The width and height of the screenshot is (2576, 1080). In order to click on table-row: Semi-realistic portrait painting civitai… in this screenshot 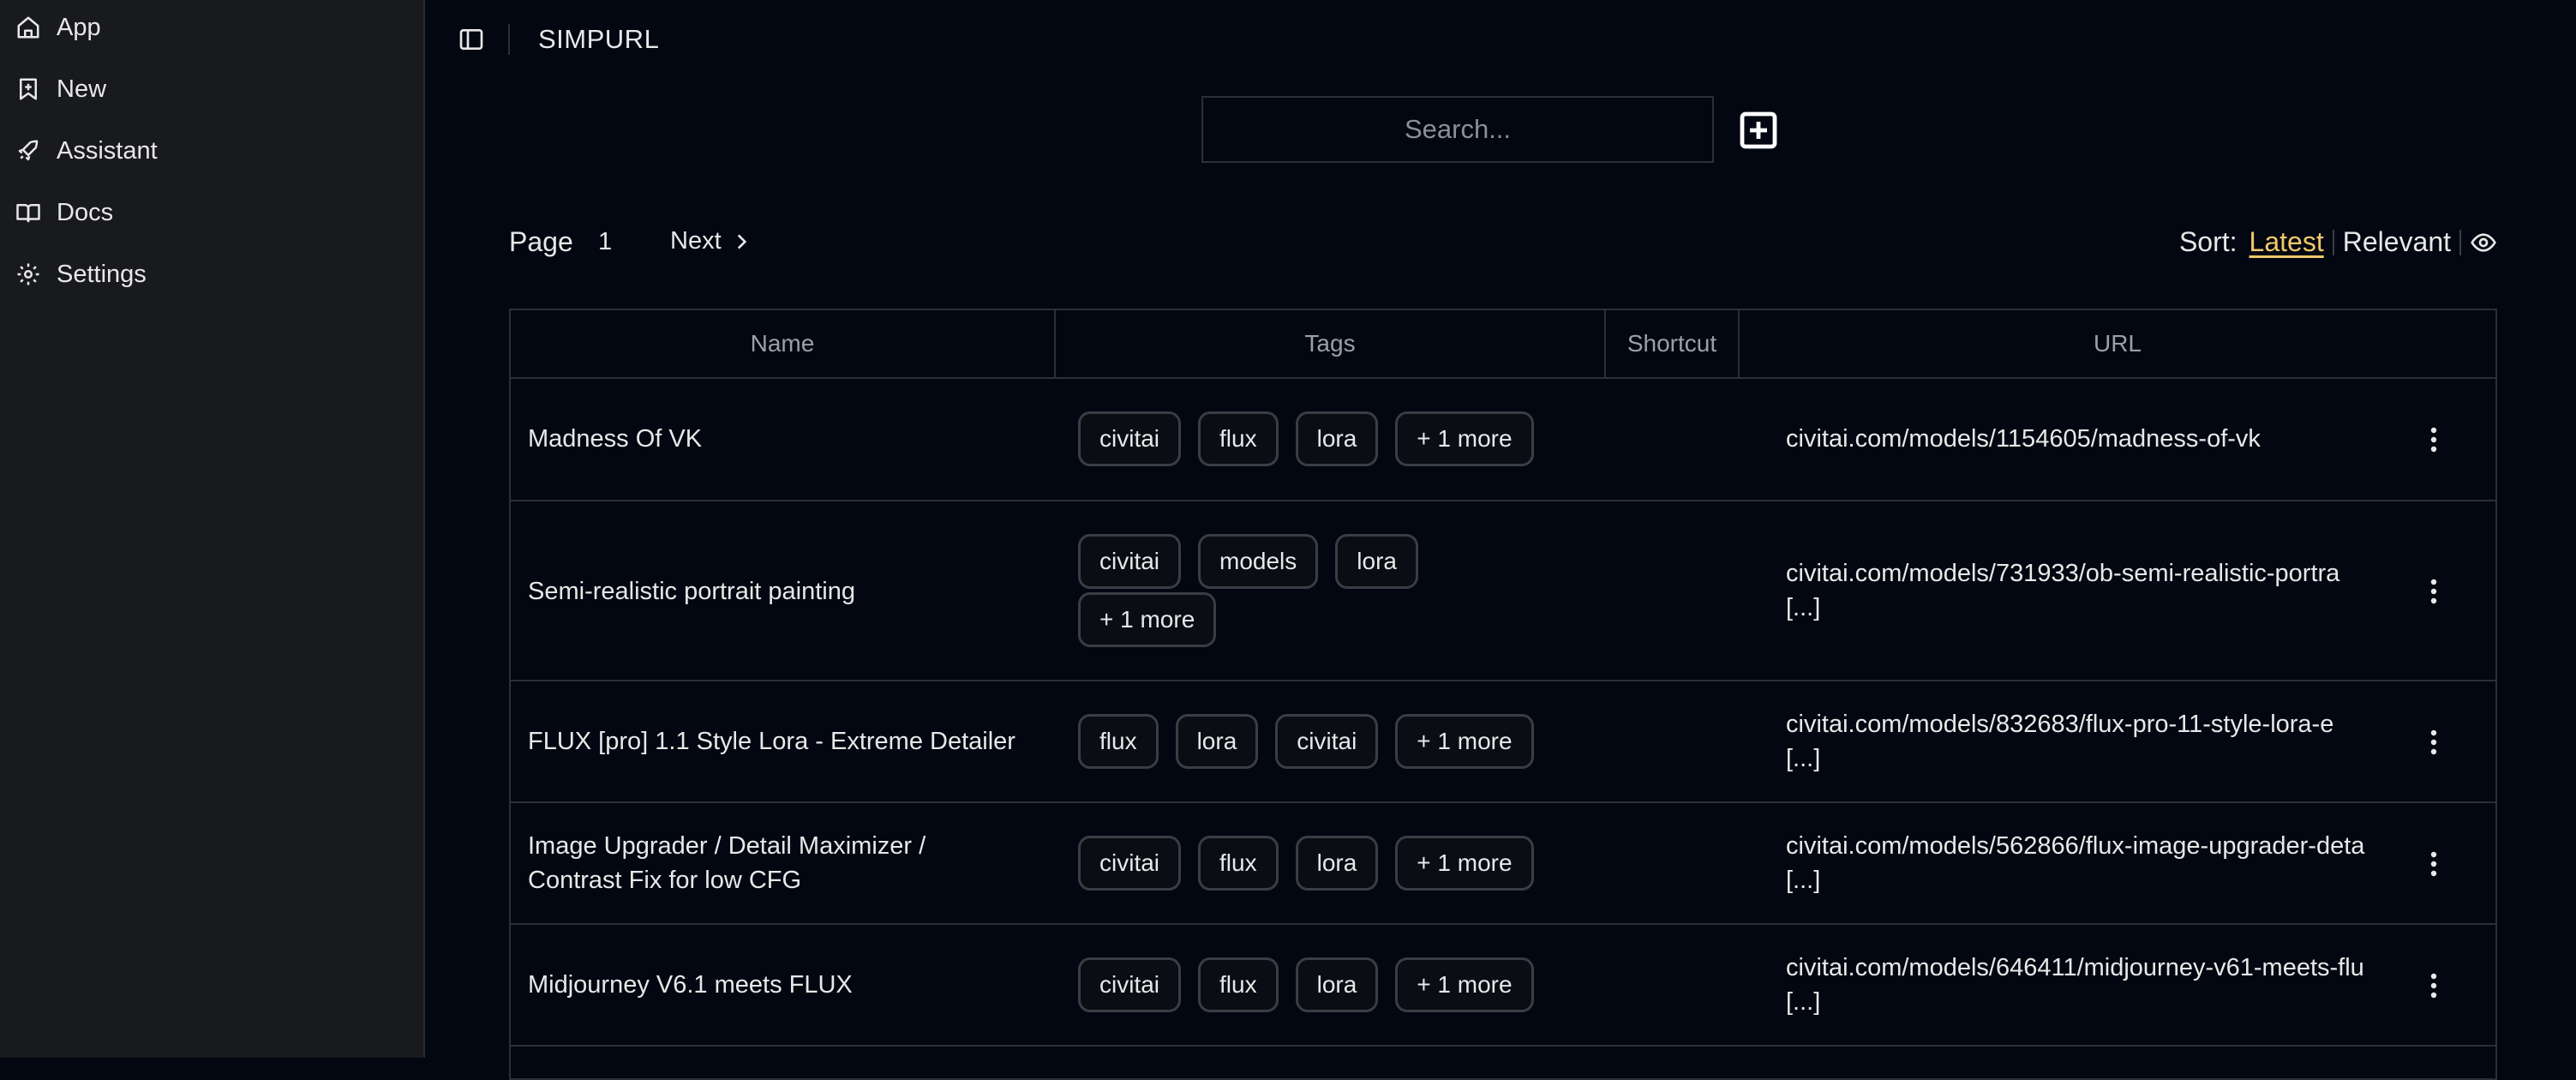, I will do `click(1503, 591)`.